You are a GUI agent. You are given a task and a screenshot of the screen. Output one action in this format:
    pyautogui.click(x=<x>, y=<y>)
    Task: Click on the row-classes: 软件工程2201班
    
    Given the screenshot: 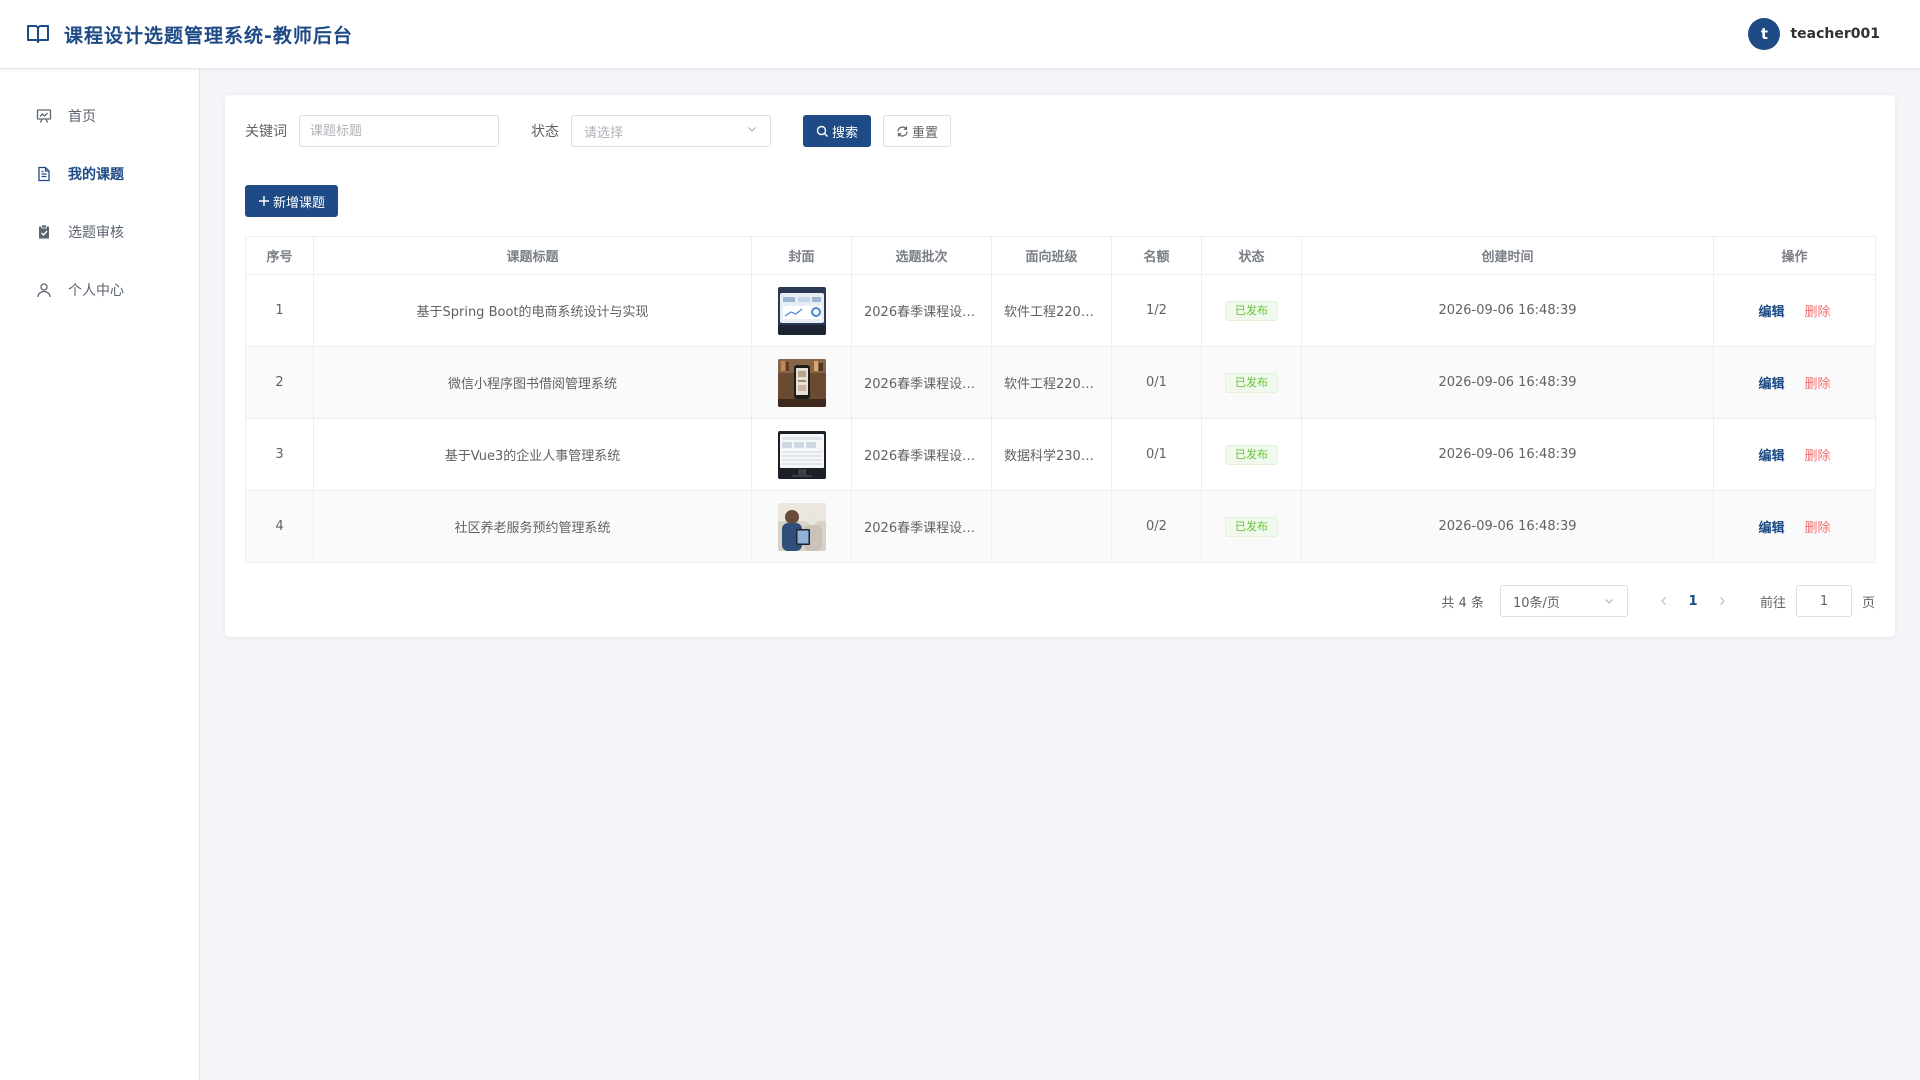 What is the action you would take?
    pyautogui.click(x=1051, y=310)
    